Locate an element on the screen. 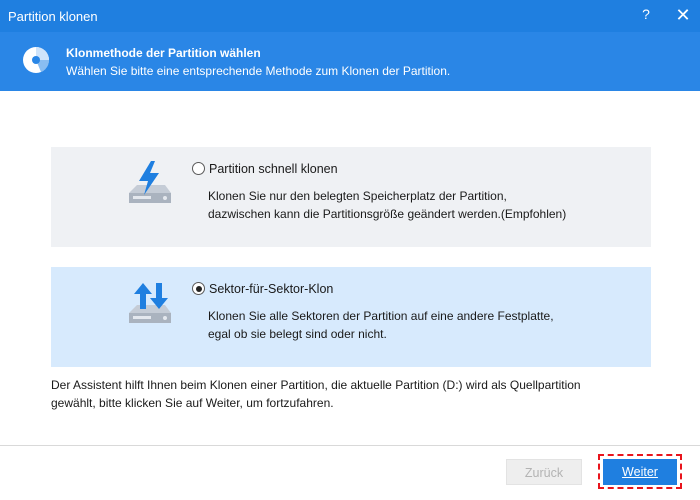 The height and width of the screenshot is (500, 700). next-button-label: Weiter is located at coordinates (640, 472).